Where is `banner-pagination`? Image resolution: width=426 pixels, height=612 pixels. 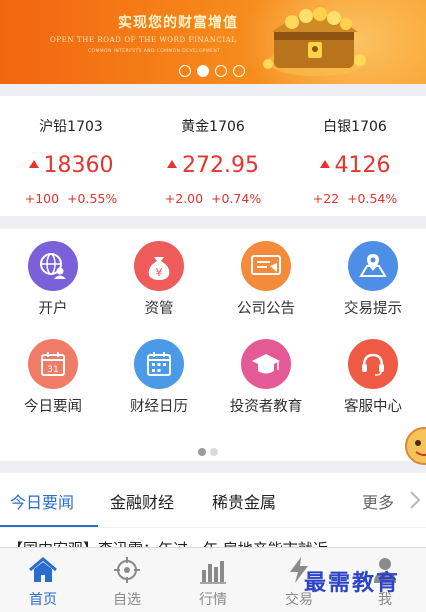
banner-pagination is located at coordinates (212, 71).